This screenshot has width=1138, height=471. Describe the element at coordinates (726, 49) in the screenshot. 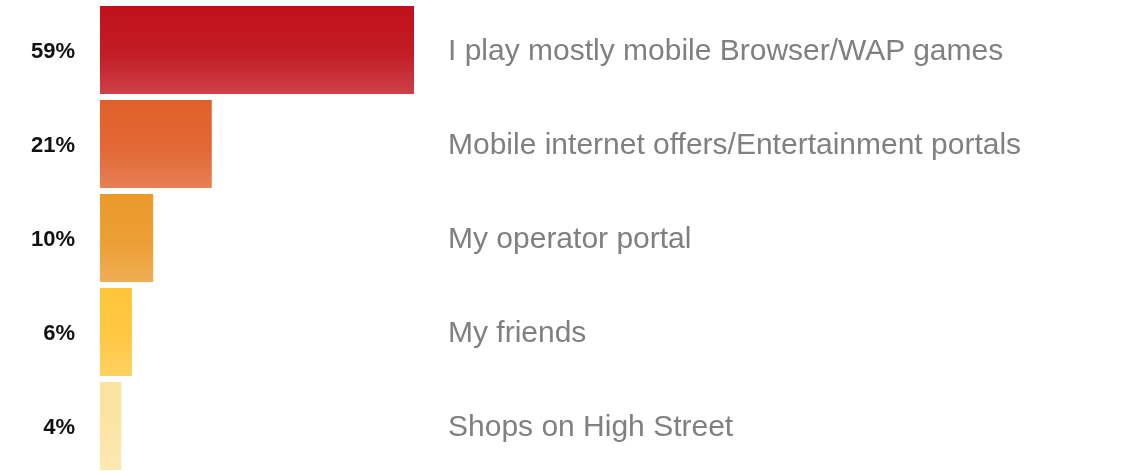

I see `category-label: I play mostly mobile Browser/WAP games` at that location.